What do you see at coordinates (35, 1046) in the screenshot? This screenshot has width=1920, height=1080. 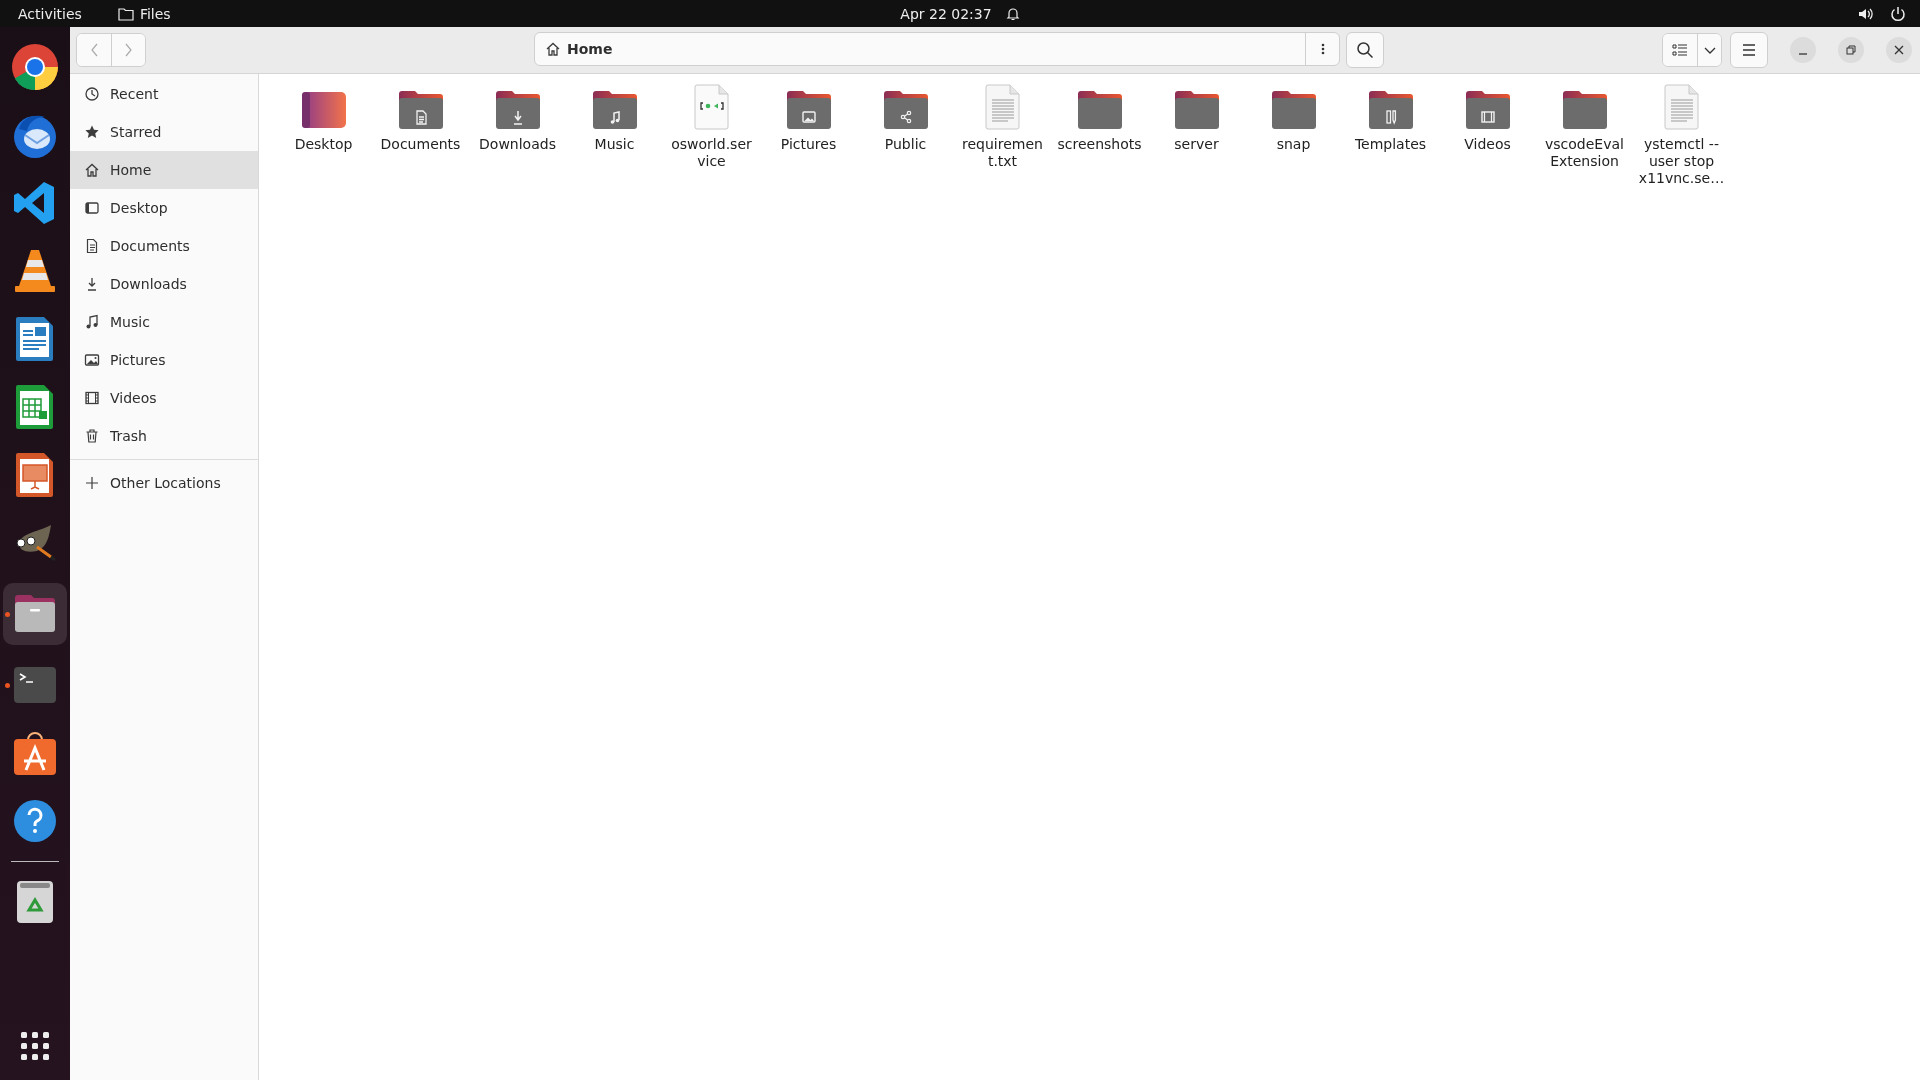 I see `app-grid-icon` at bounding box center [35, 1046].